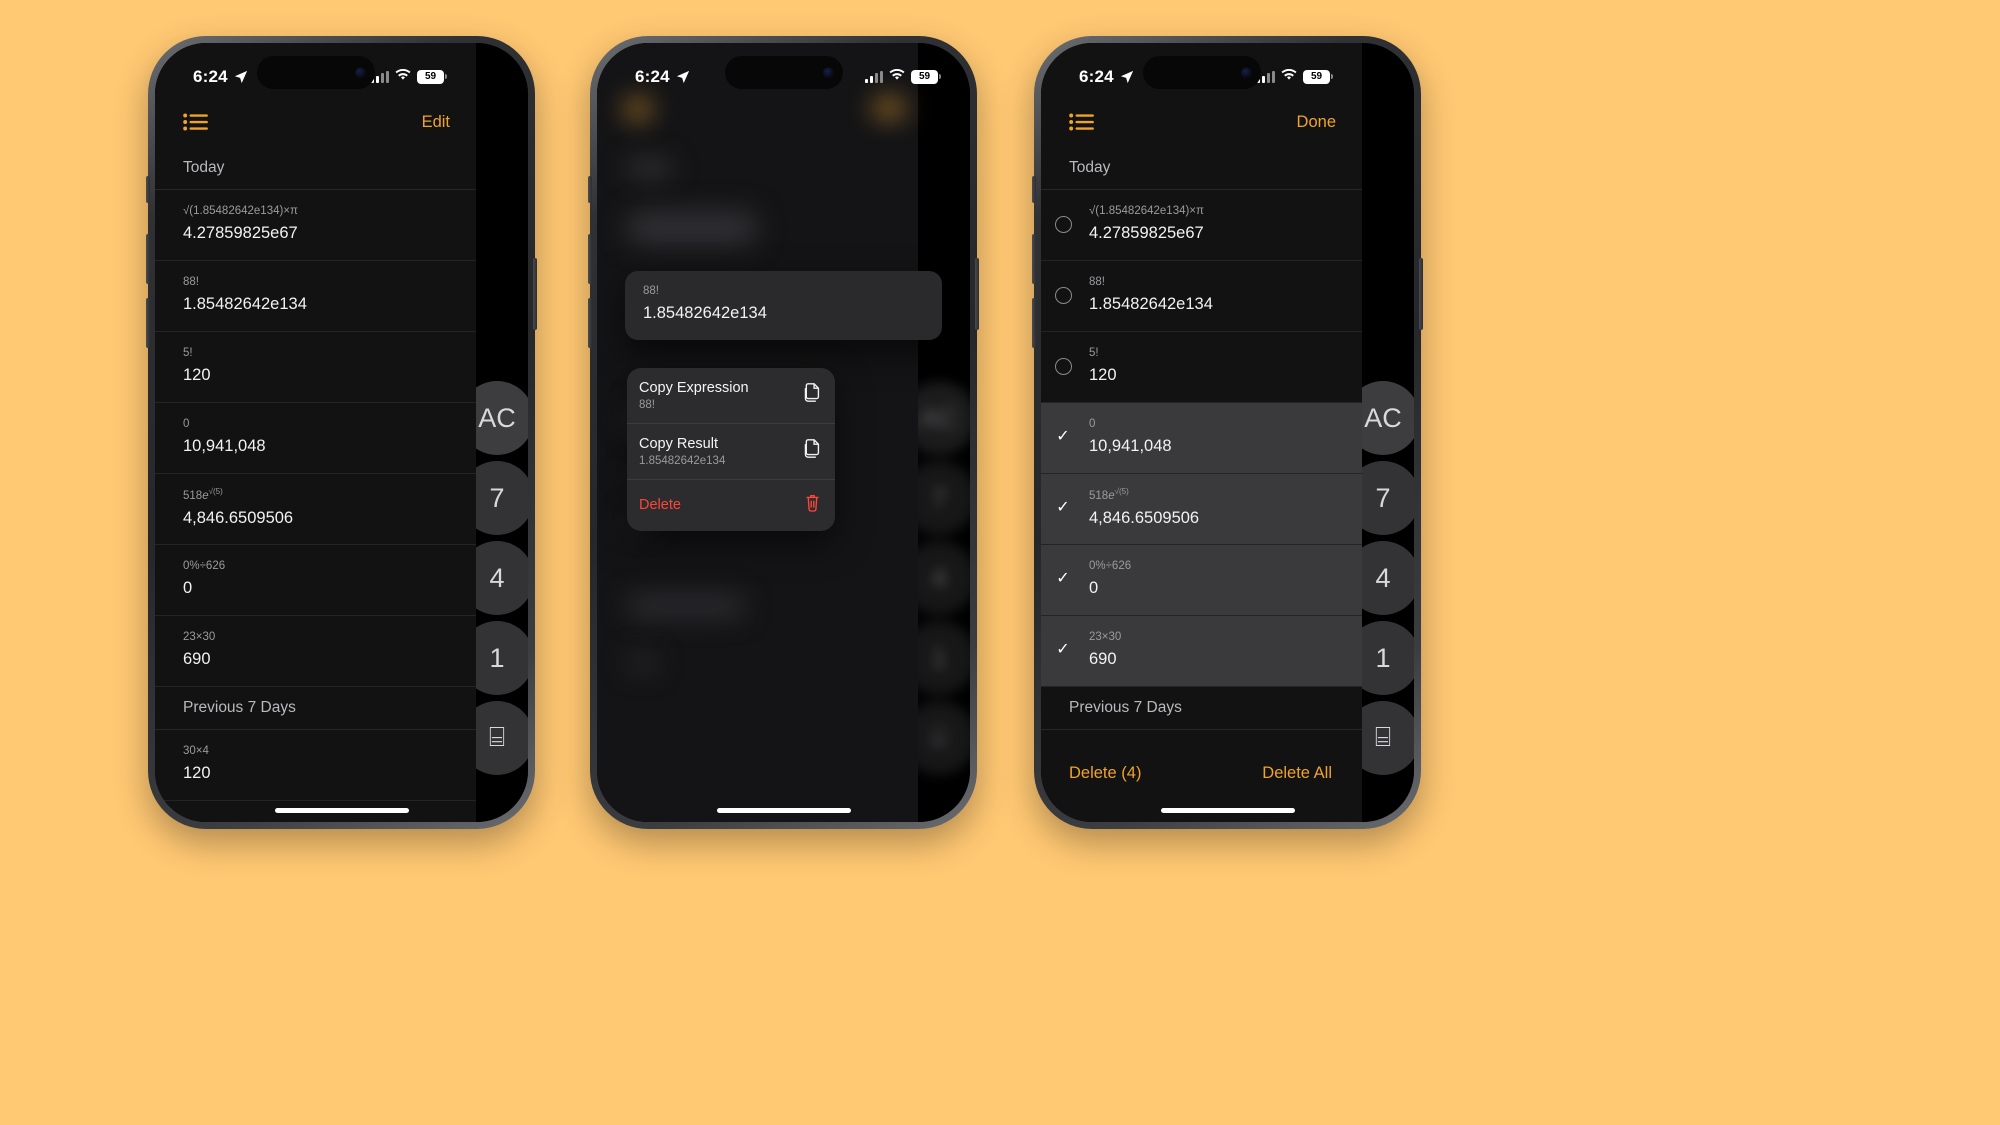 The width and height of the screenshot is (2000, 1125). Describe the element at coordinates (1105, 773) in the screenshot. I see `delete-selected-button: Delete (4)` at that location.